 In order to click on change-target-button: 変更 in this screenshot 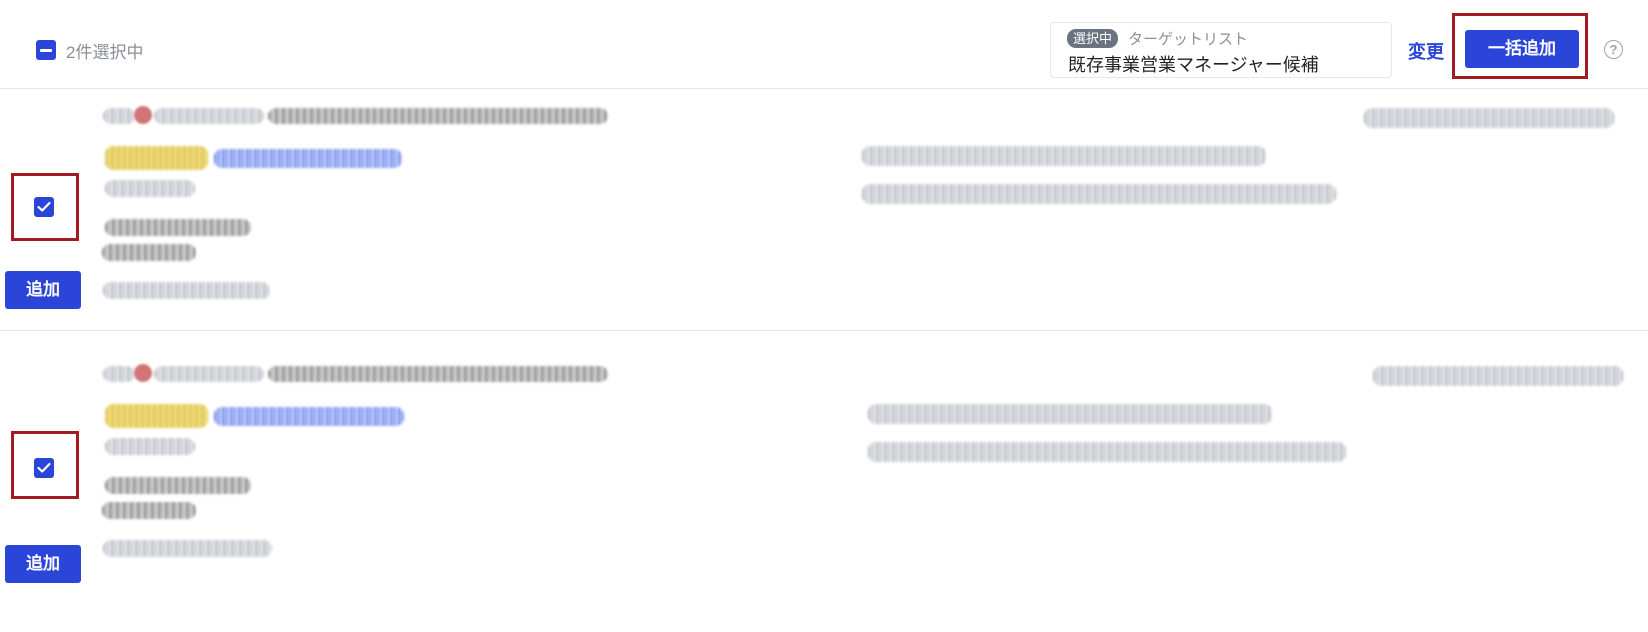, I will do `click(1426, 51)`.